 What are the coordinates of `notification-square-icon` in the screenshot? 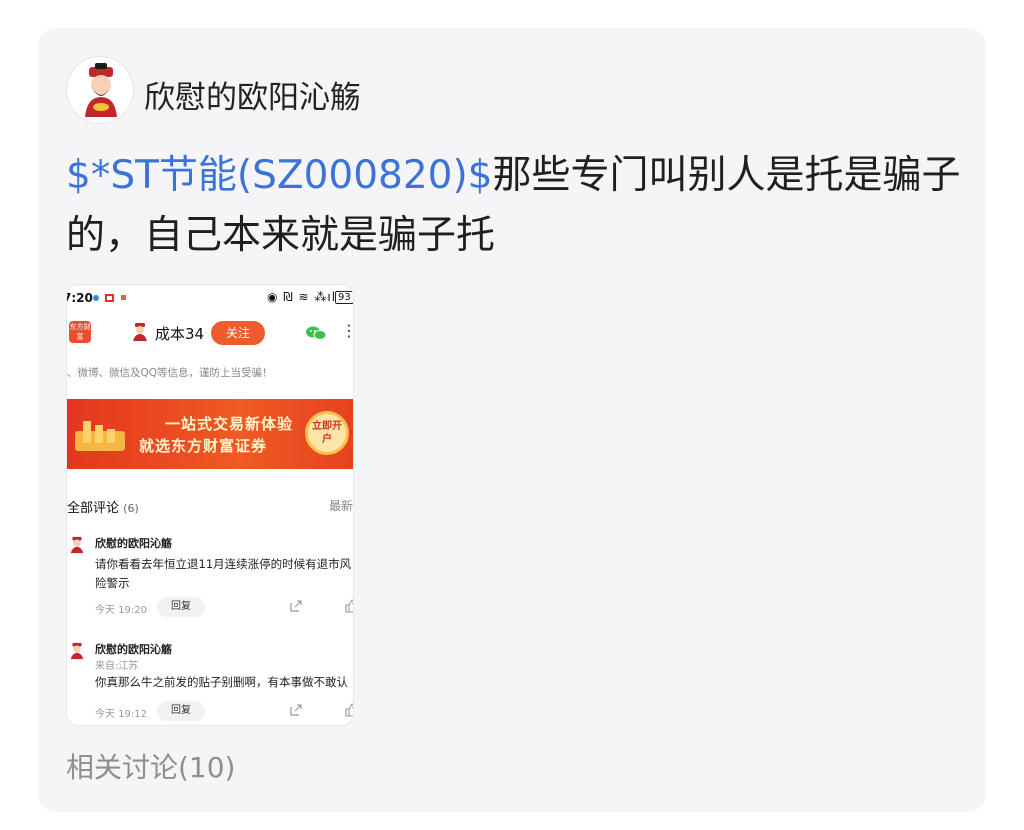 It's located at (109, 298).